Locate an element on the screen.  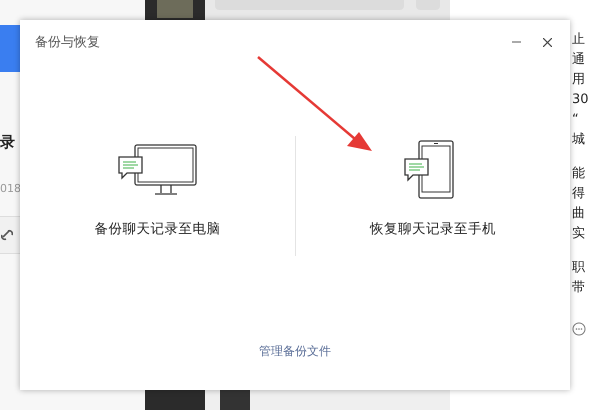
article-date: 018 is located at coordinates (11, 189).